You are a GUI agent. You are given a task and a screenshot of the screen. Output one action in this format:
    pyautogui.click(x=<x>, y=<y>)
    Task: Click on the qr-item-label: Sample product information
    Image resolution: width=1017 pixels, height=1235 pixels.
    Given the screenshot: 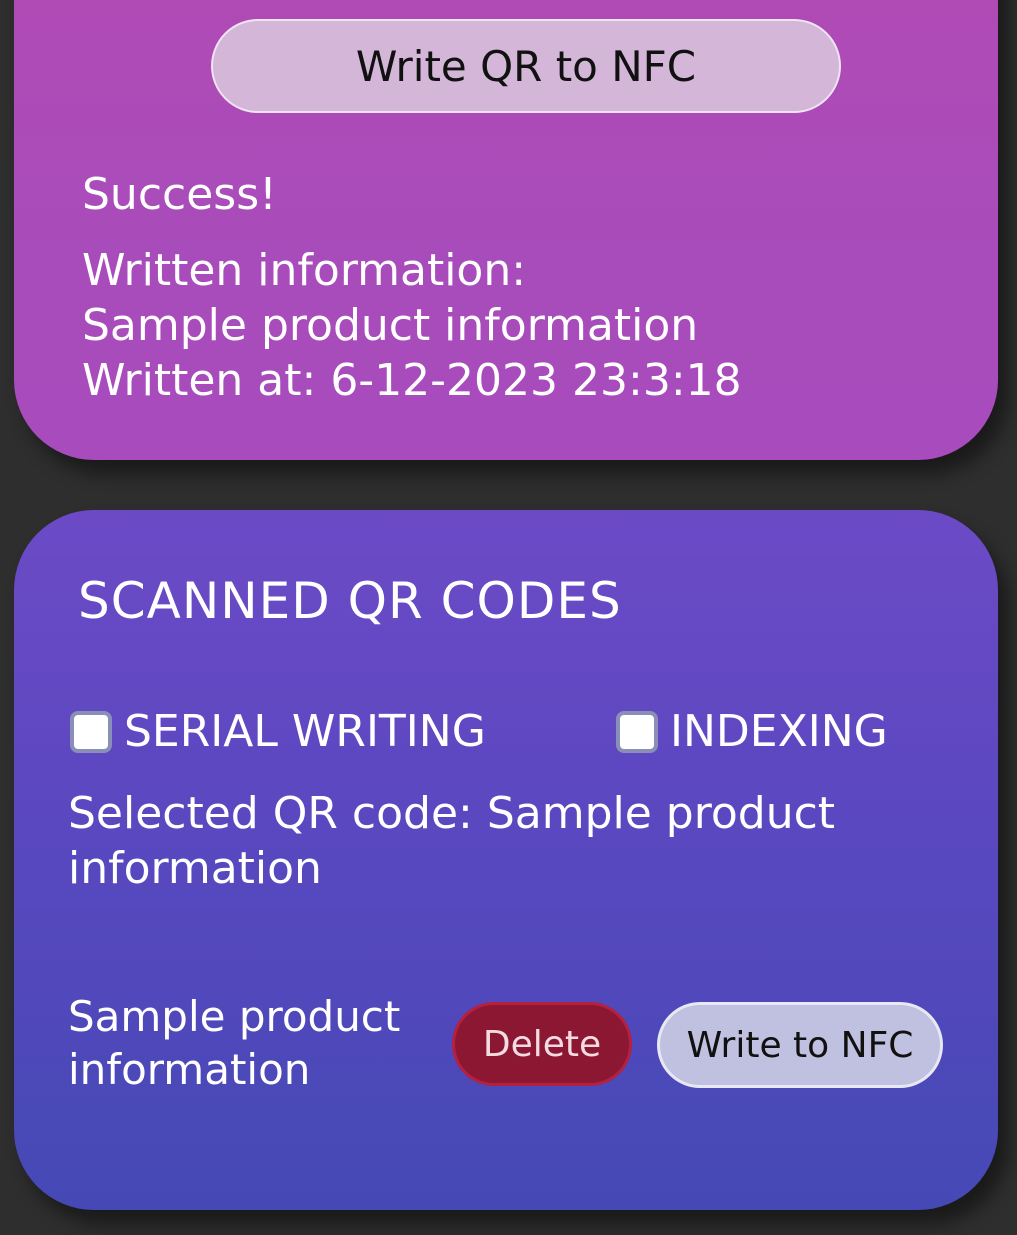 What is the action you would take?
    pyautogui.click(x=234, y=1043)
    